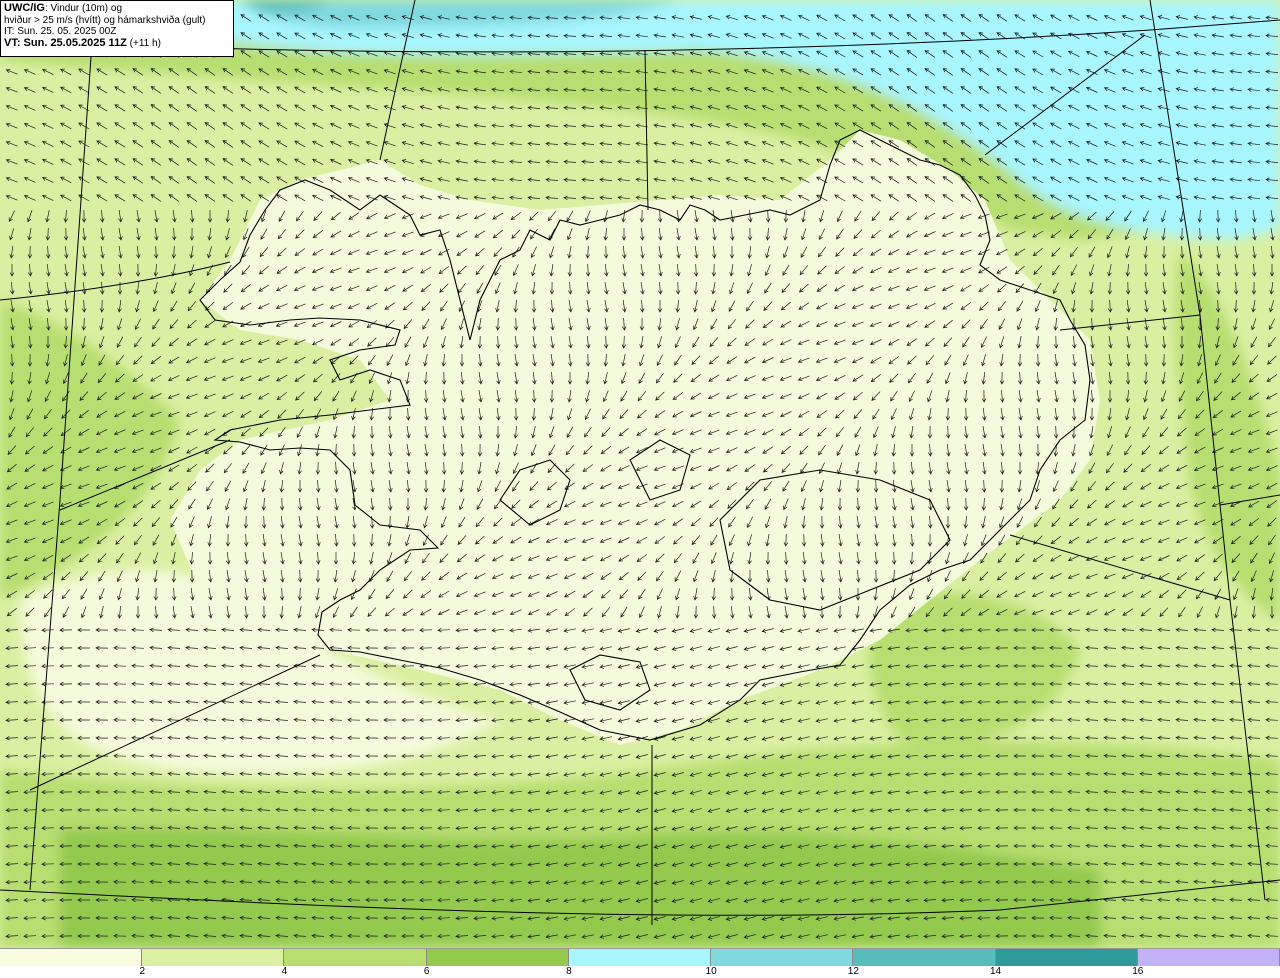  What do you see at coordinates (426, 971) in the screenshot?
I see `legend-tick-label: 6` at bounding box center [426, 971].